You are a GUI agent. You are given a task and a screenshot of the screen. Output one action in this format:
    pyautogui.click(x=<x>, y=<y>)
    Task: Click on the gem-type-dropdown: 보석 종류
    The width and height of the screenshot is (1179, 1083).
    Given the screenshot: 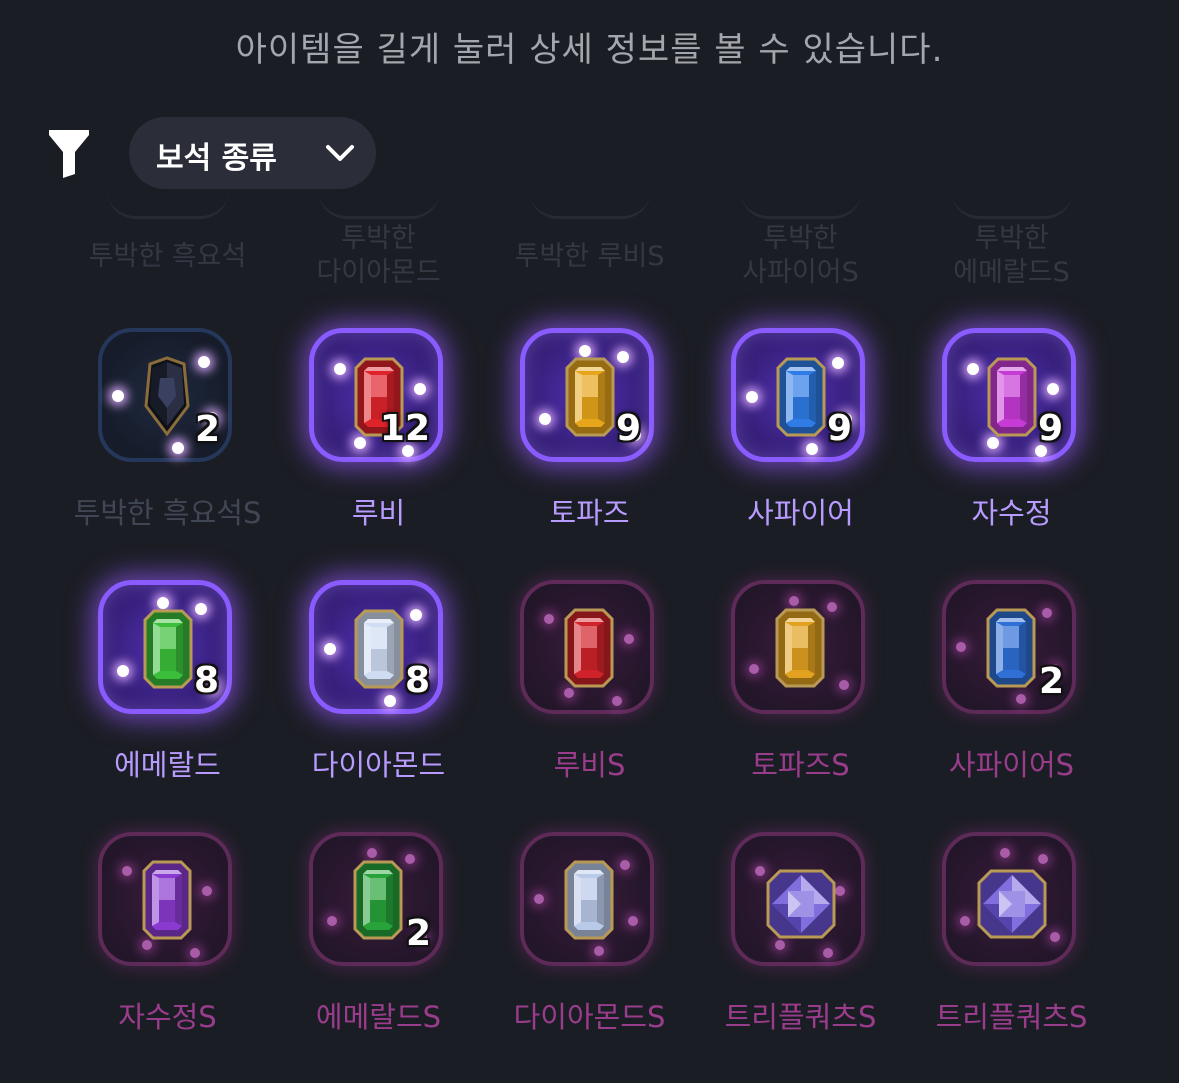 What is the action you would take?
    pyautogui.click(x=252, y=153)
    